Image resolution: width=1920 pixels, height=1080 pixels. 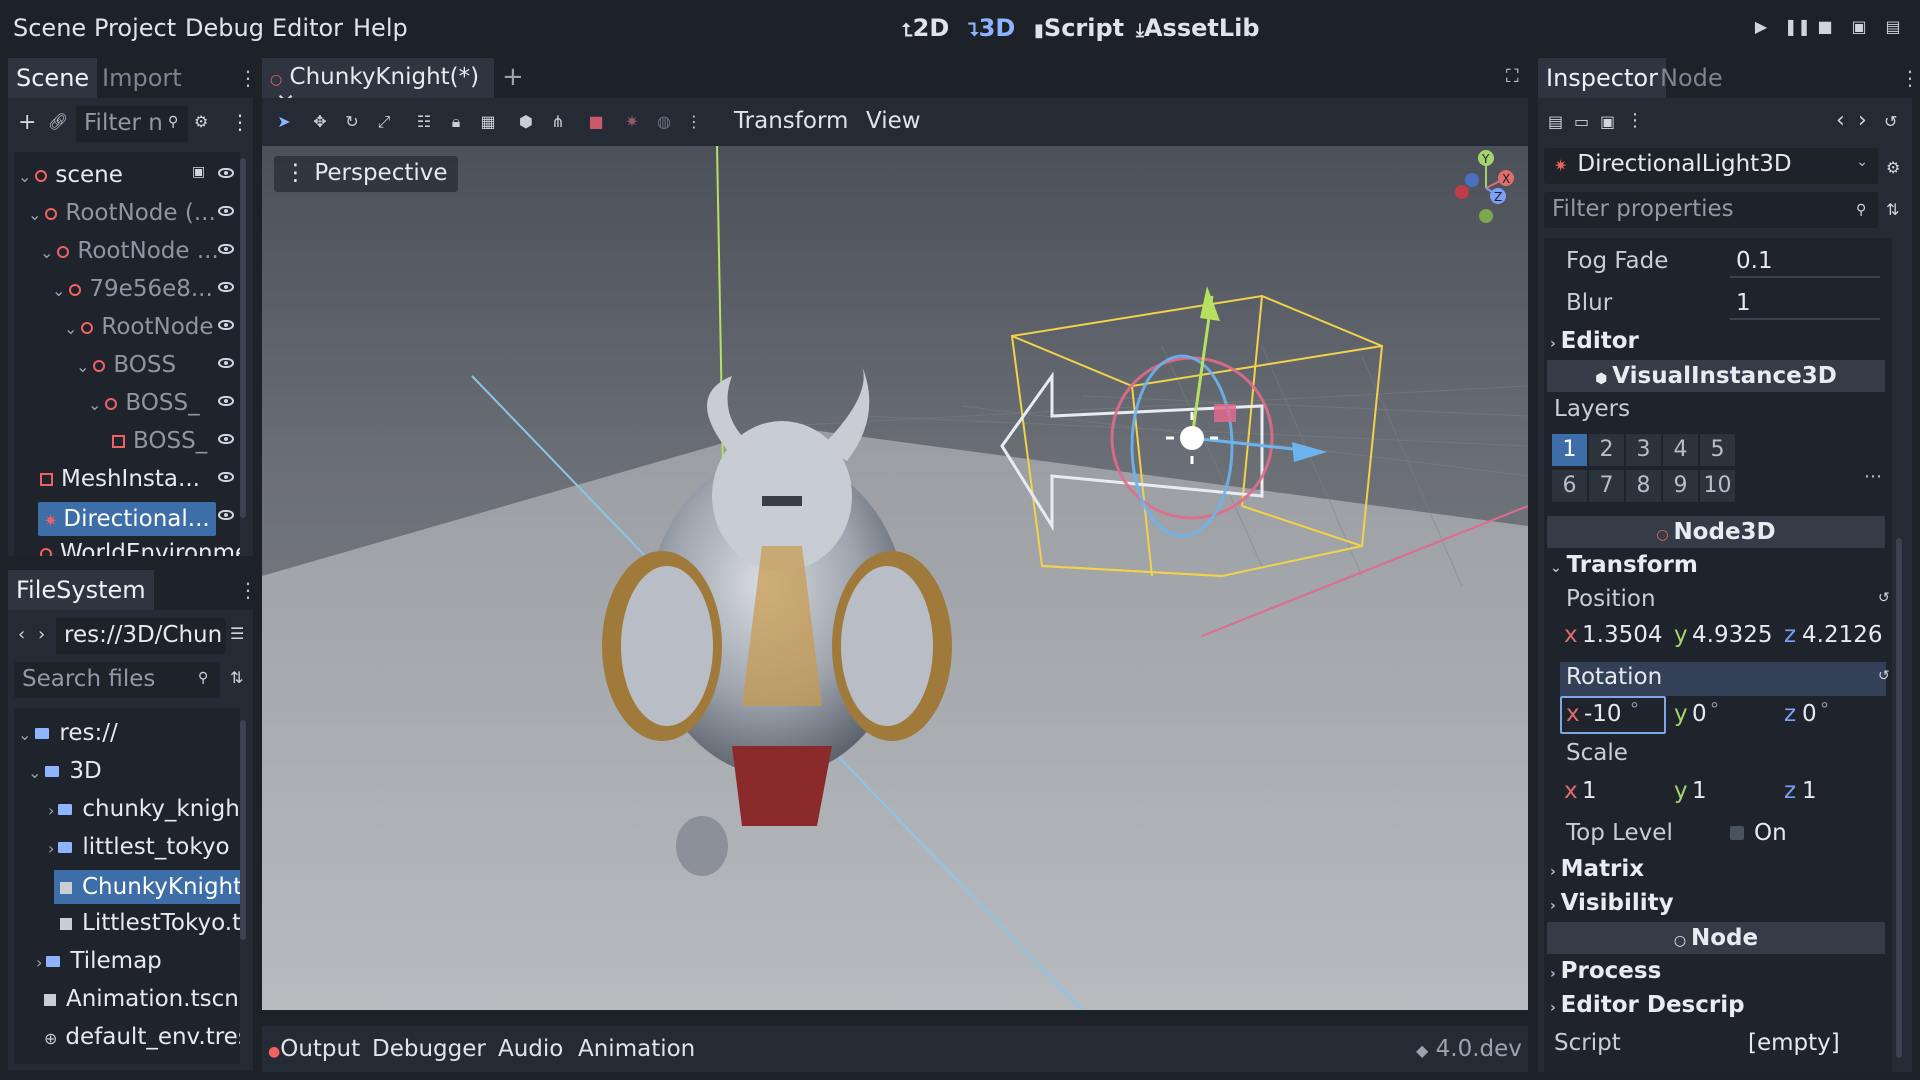 What do you see at coordinates (27, 122) in the screenshot?
I see `add-node-icon: +` at bounding box center [27, 122].